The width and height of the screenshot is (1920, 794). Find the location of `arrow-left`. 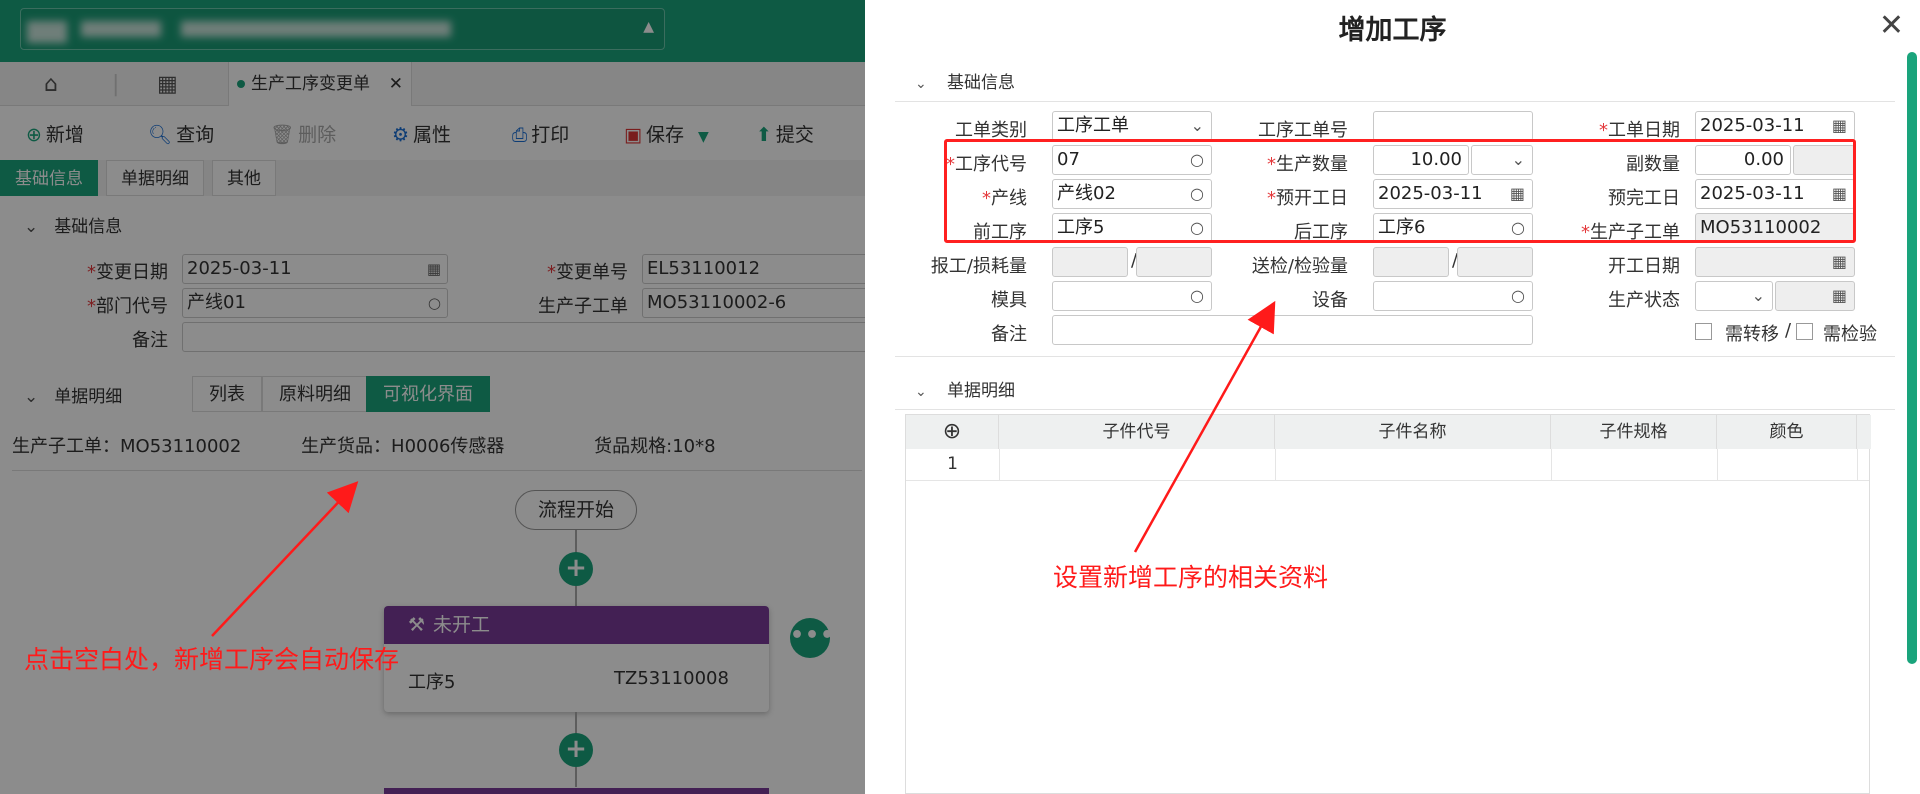

arrow-left is located at coordinates (285, 559).